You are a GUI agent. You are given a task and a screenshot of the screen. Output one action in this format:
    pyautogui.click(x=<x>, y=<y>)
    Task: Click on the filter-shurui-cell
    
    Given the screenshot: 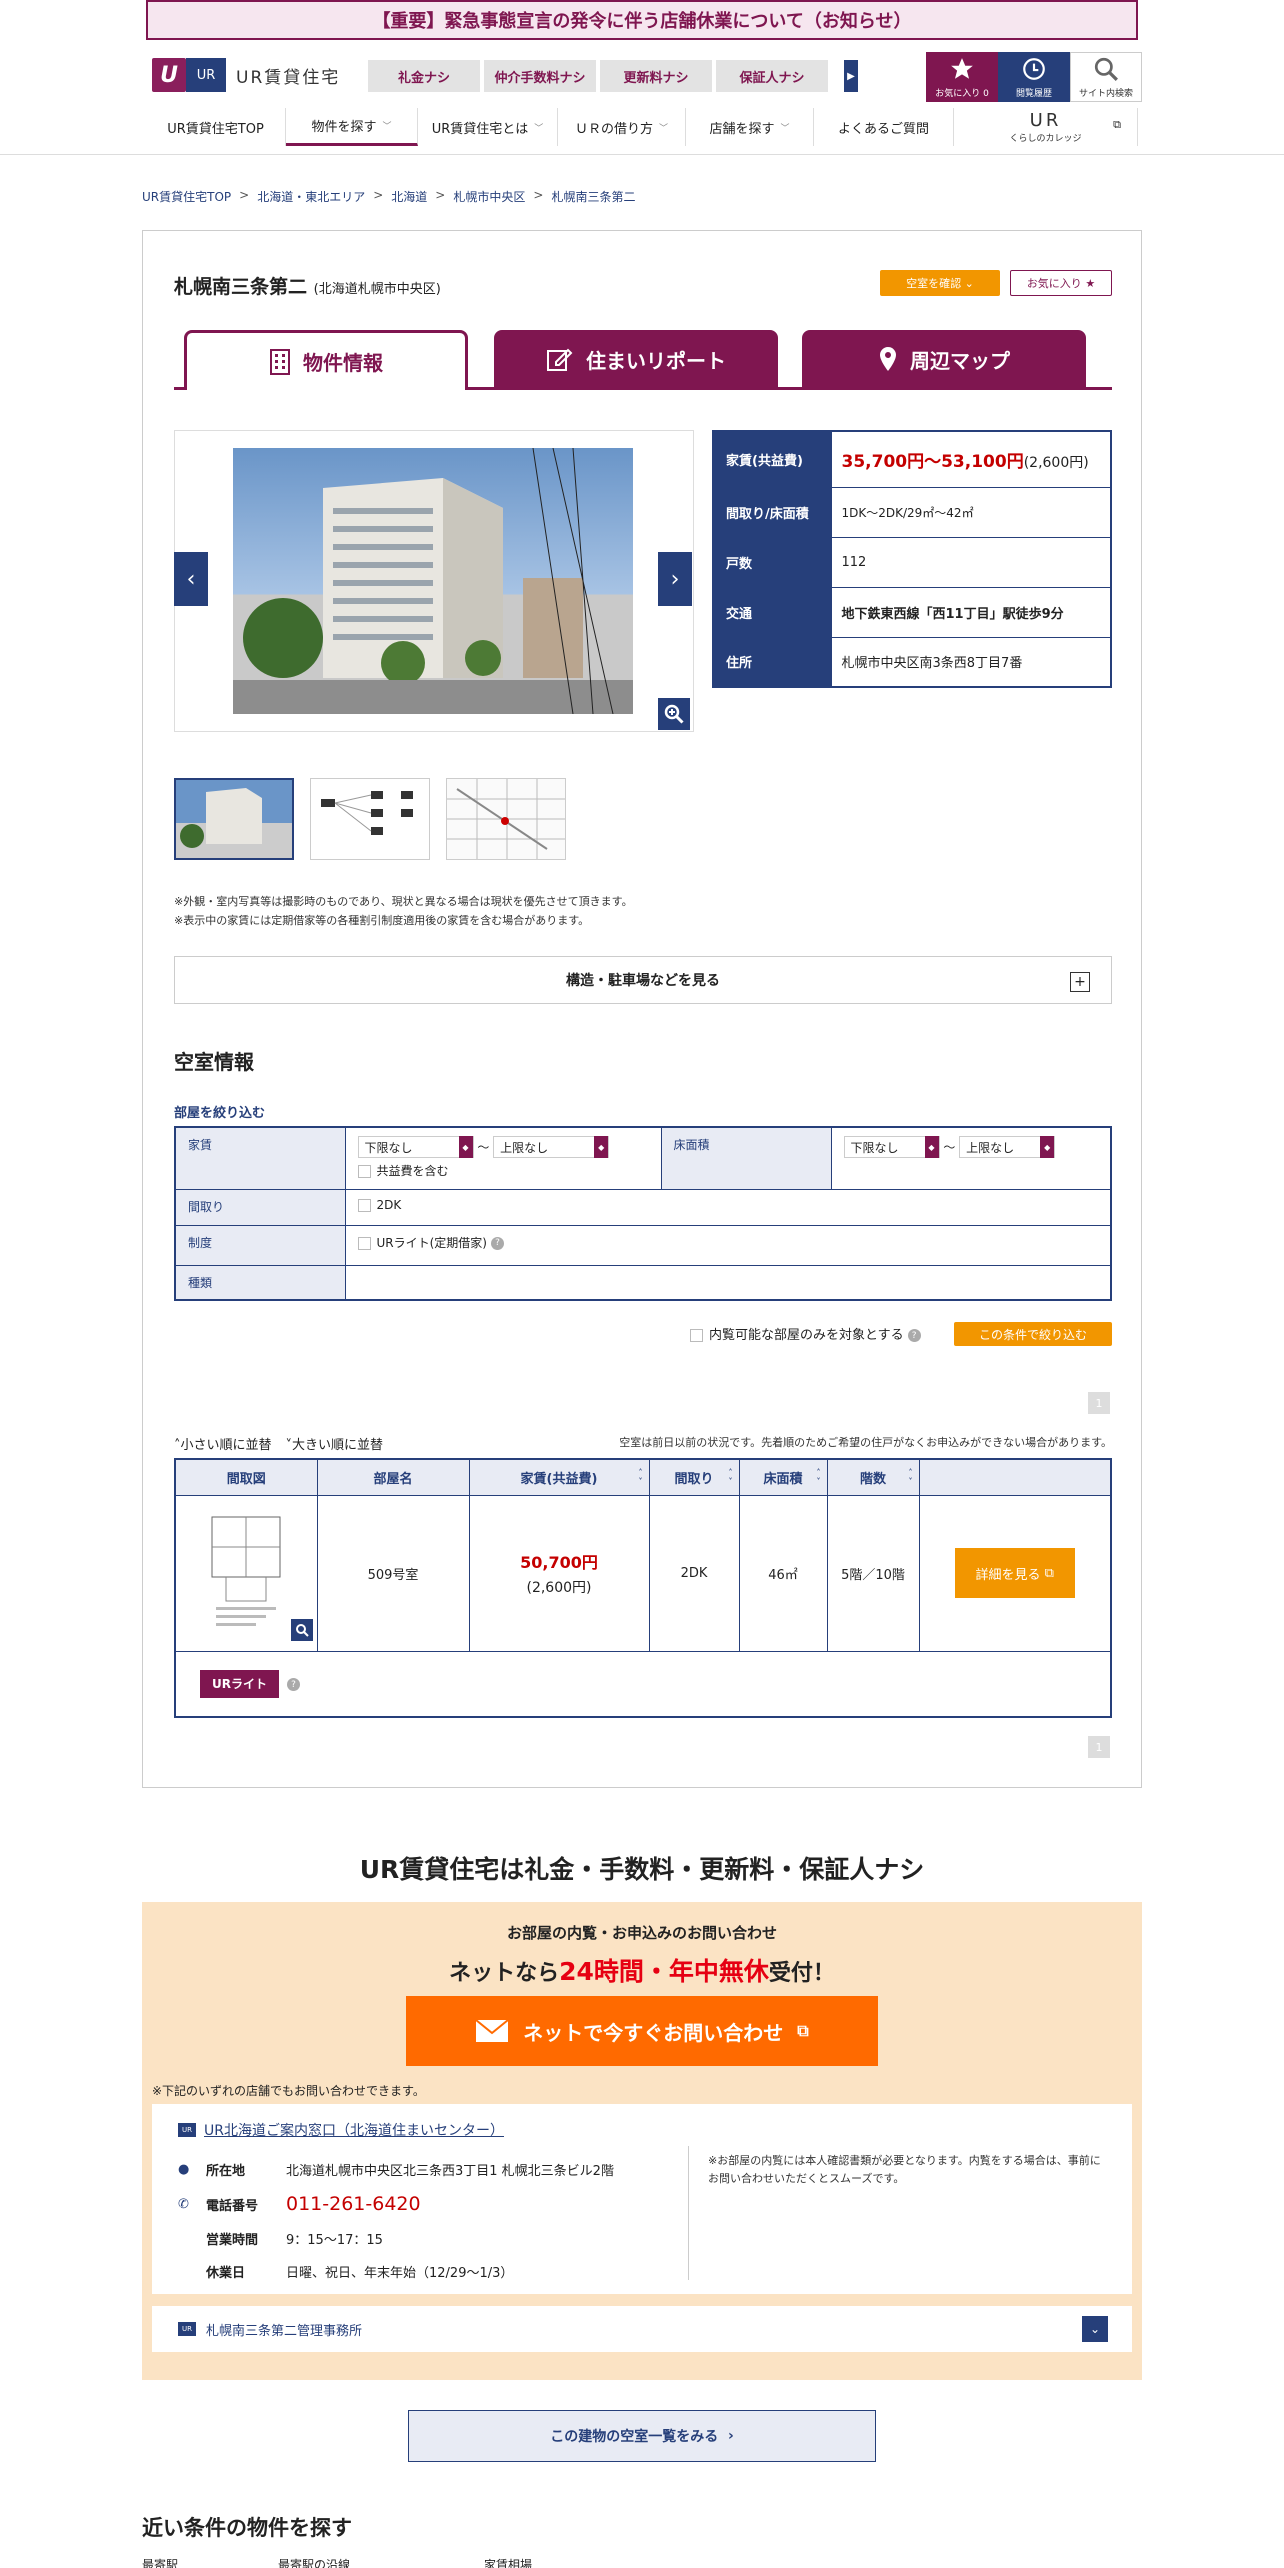 What is the action you would take?
    pyautogui.click(x=728, y=1282)
    